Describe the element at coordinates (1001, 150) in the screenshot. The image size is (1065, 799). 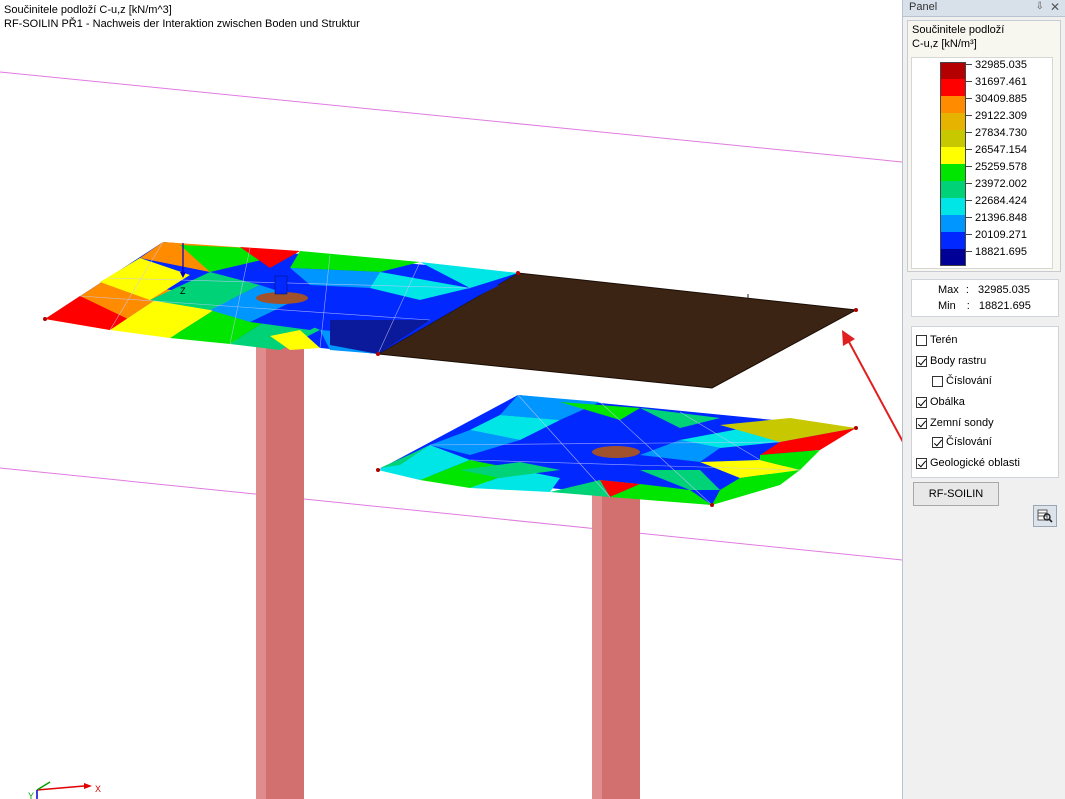
I see `legend-value: 26547.154` at that location.